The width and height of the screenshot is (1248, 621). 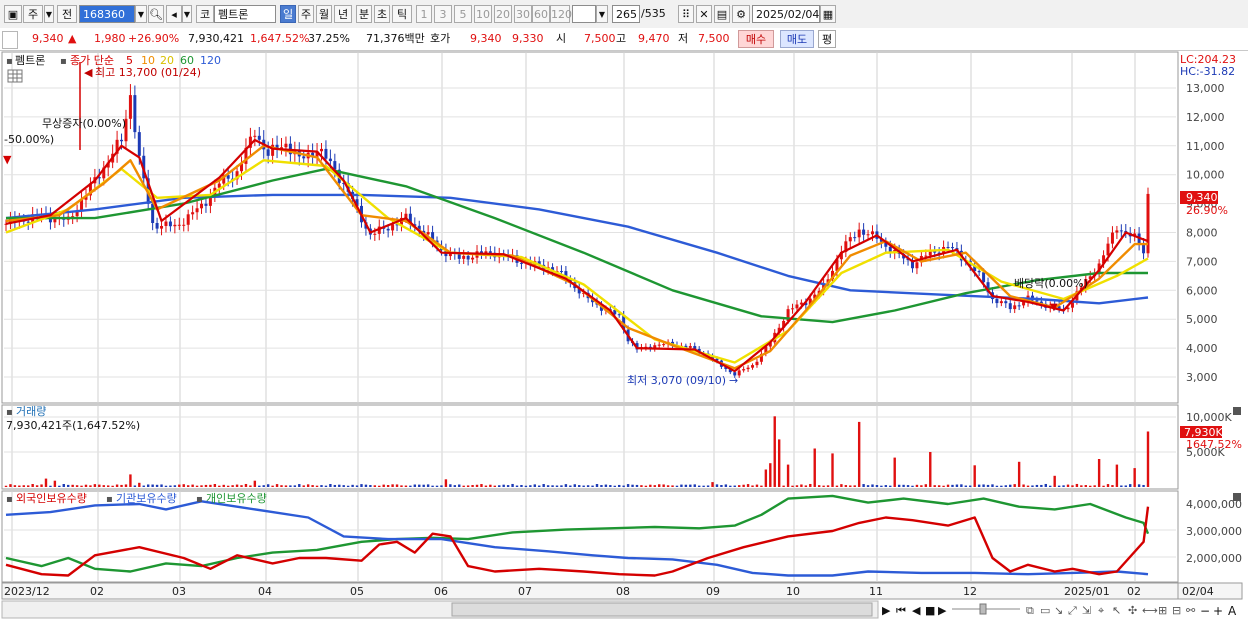 I want to click on prev-button: 전, so click(x=67, y=14).